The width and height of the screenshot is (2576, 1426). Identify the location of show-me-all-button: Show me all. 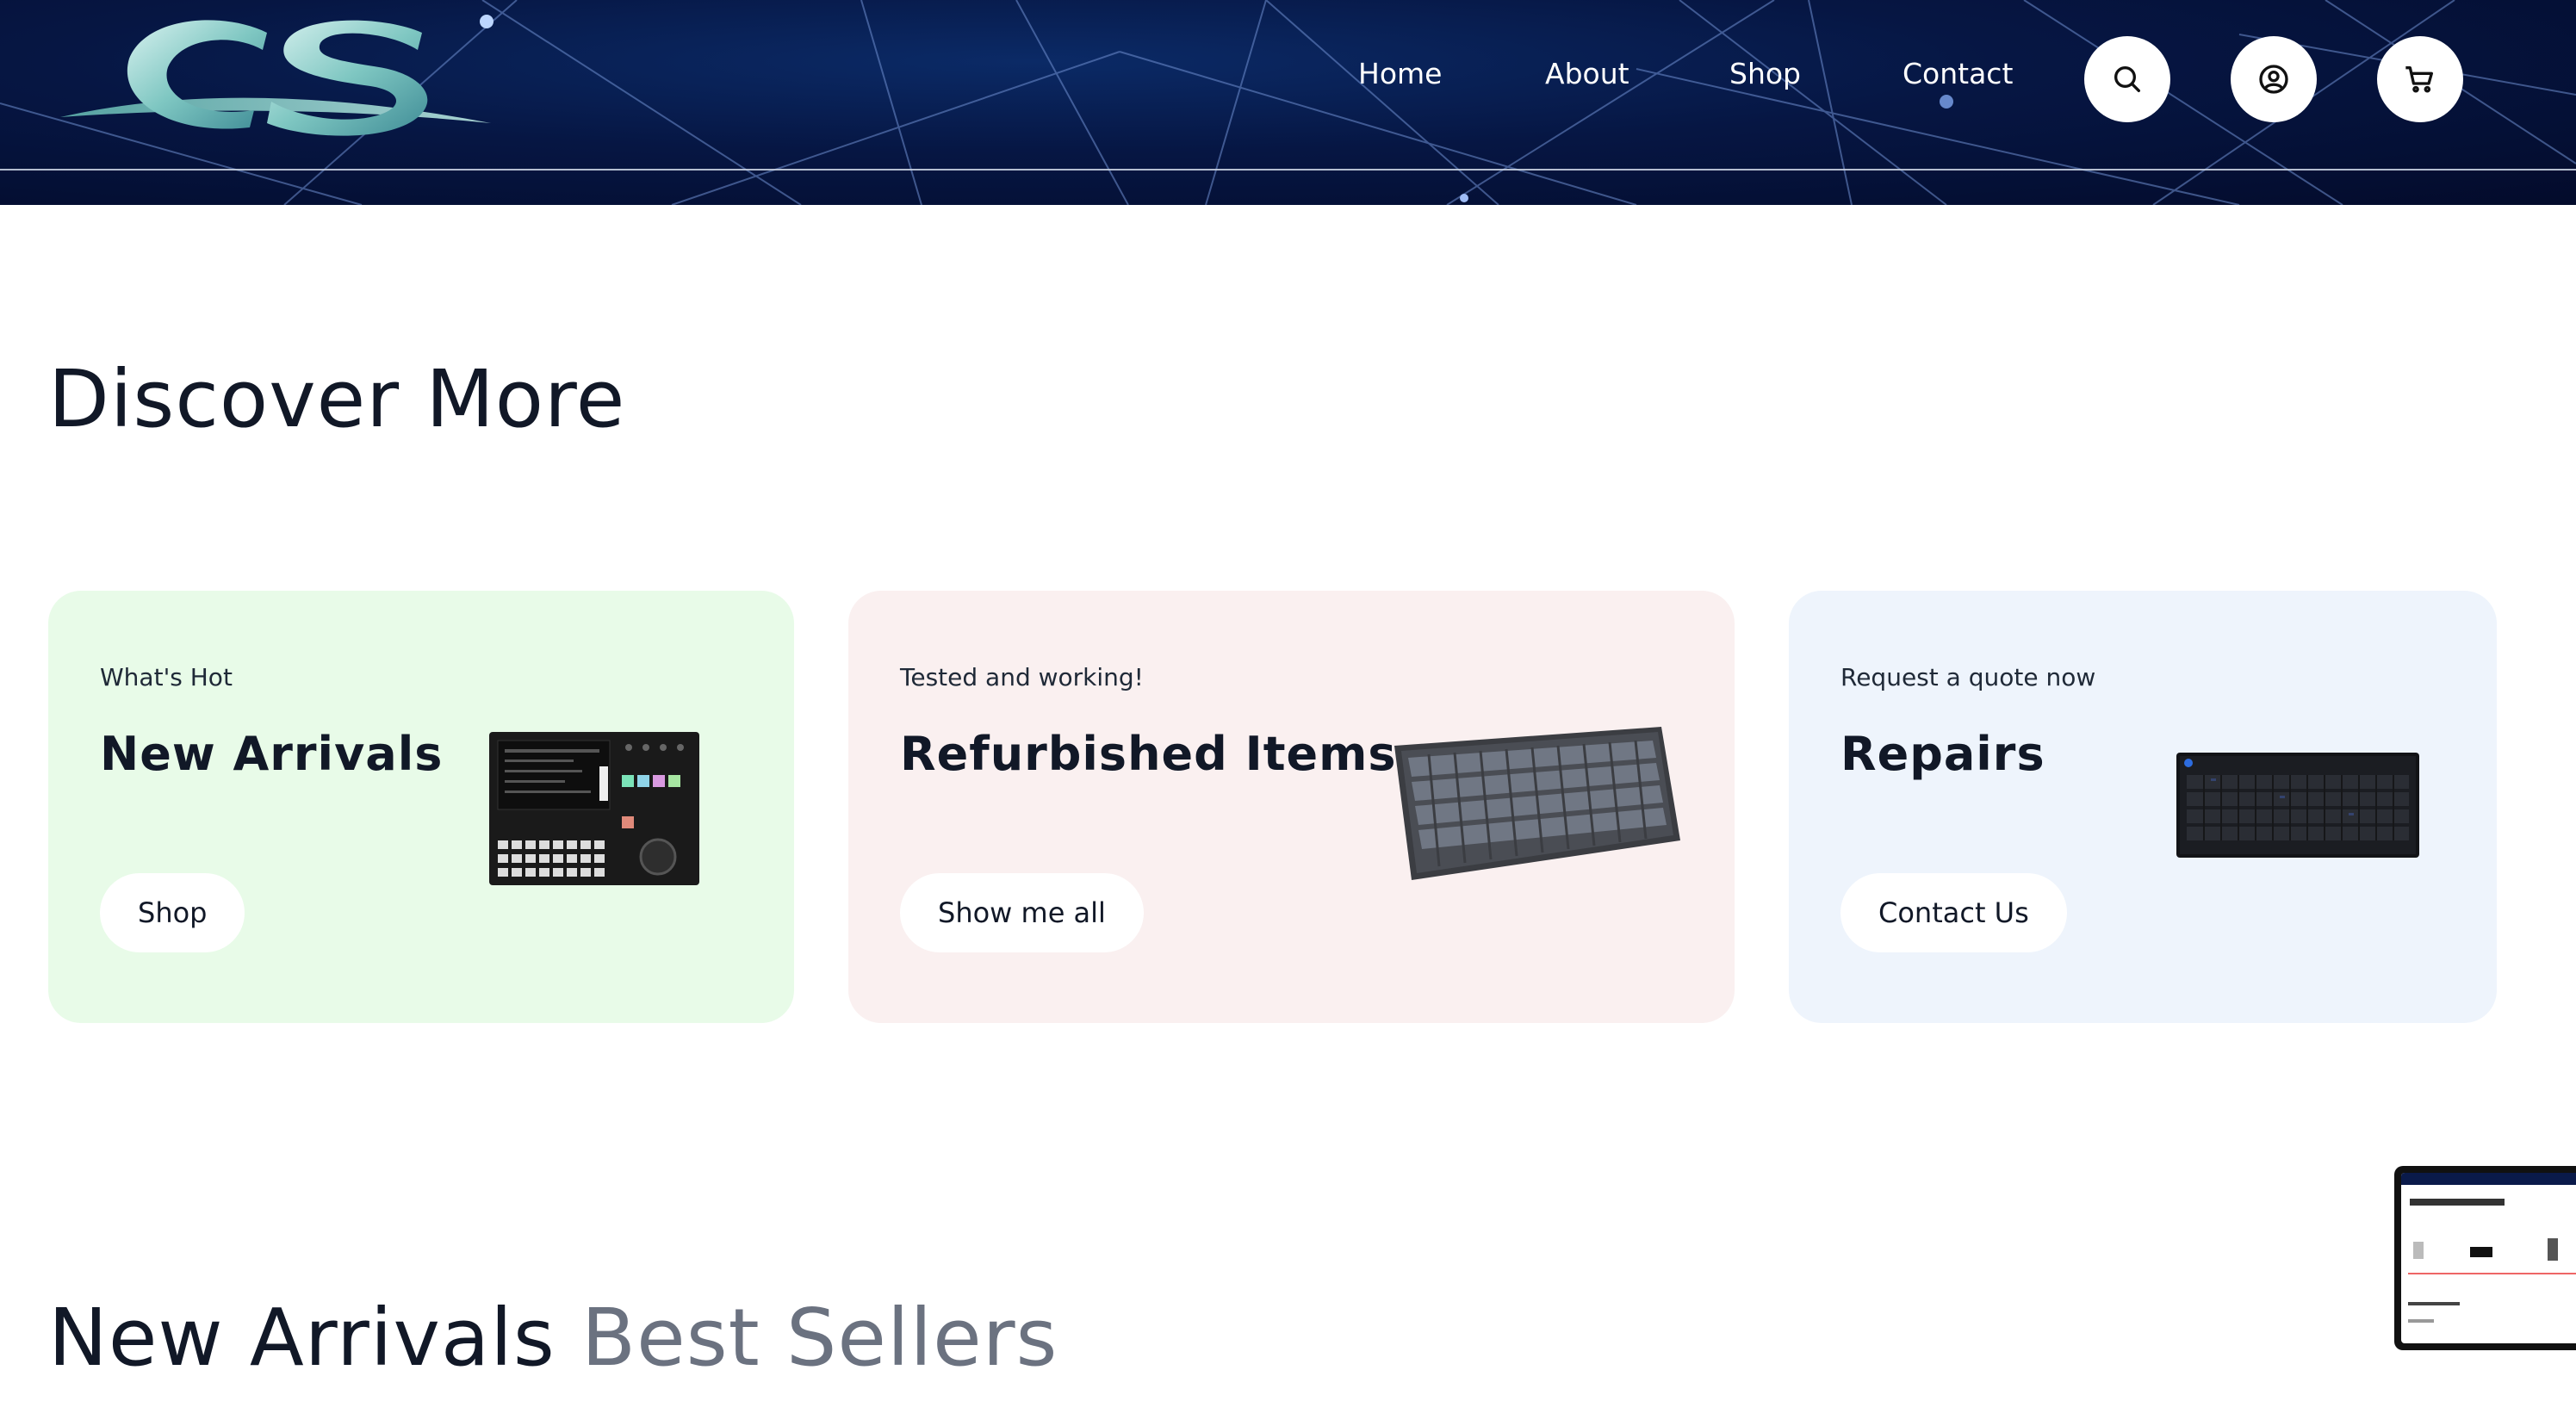
(1022, 913).